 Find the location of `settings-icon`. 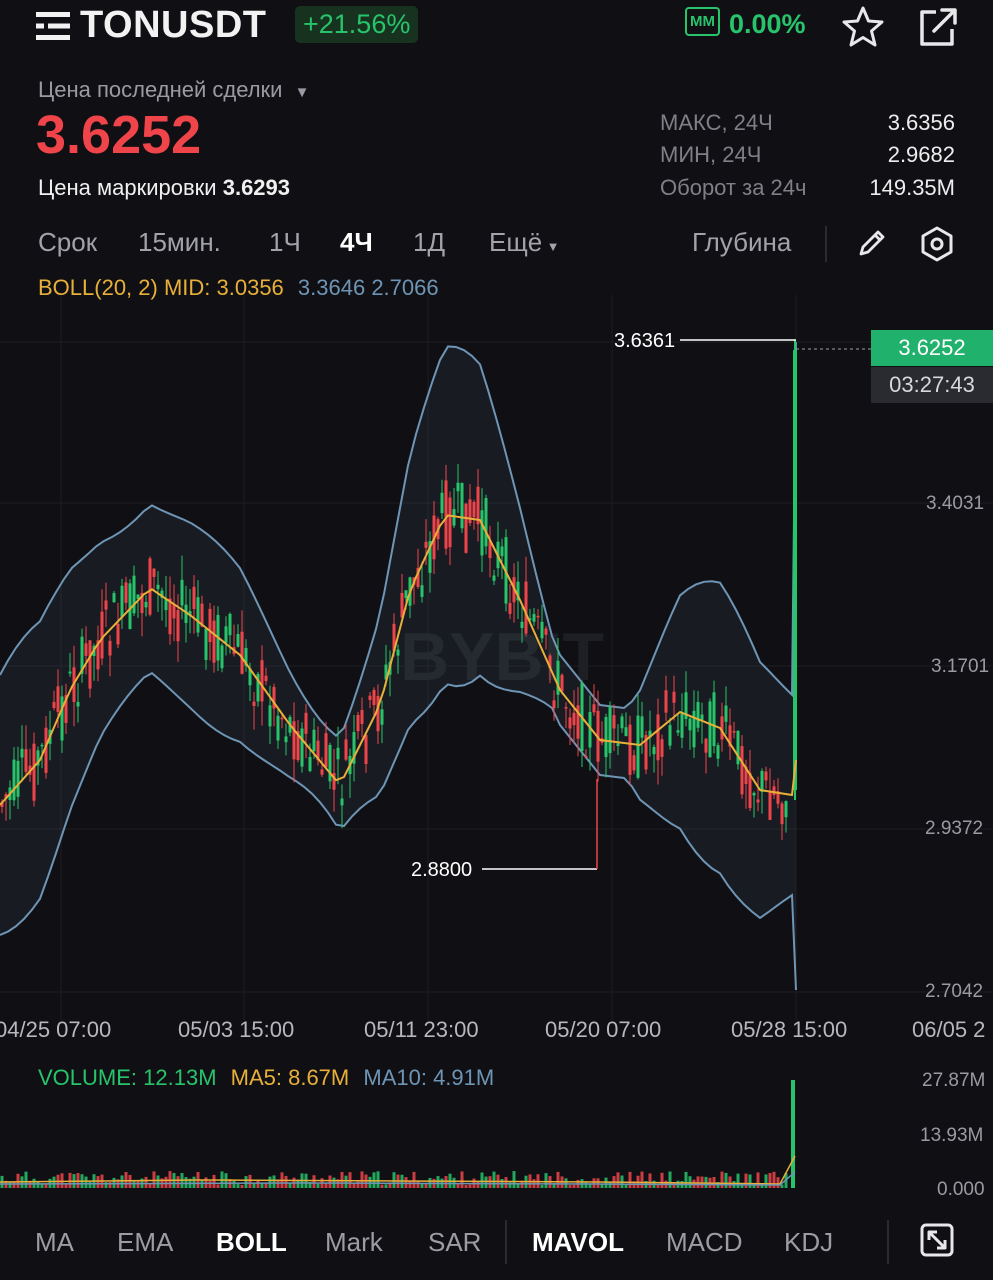

settings-icon is located at coordinates (937, 244).